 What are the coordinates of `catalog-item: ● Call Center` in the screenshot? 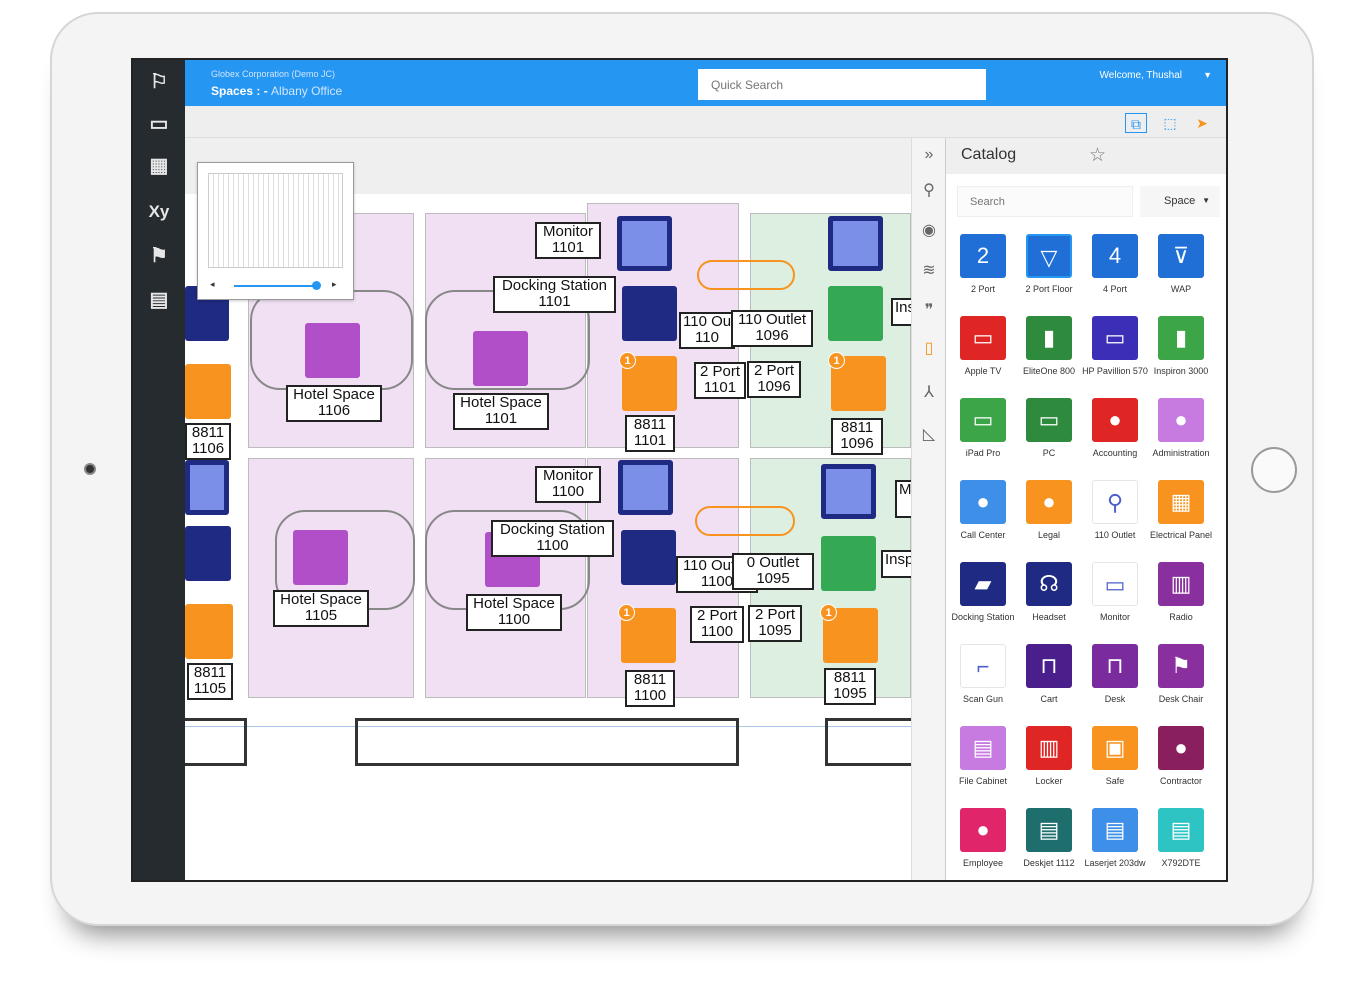 It's located at (983, 520).